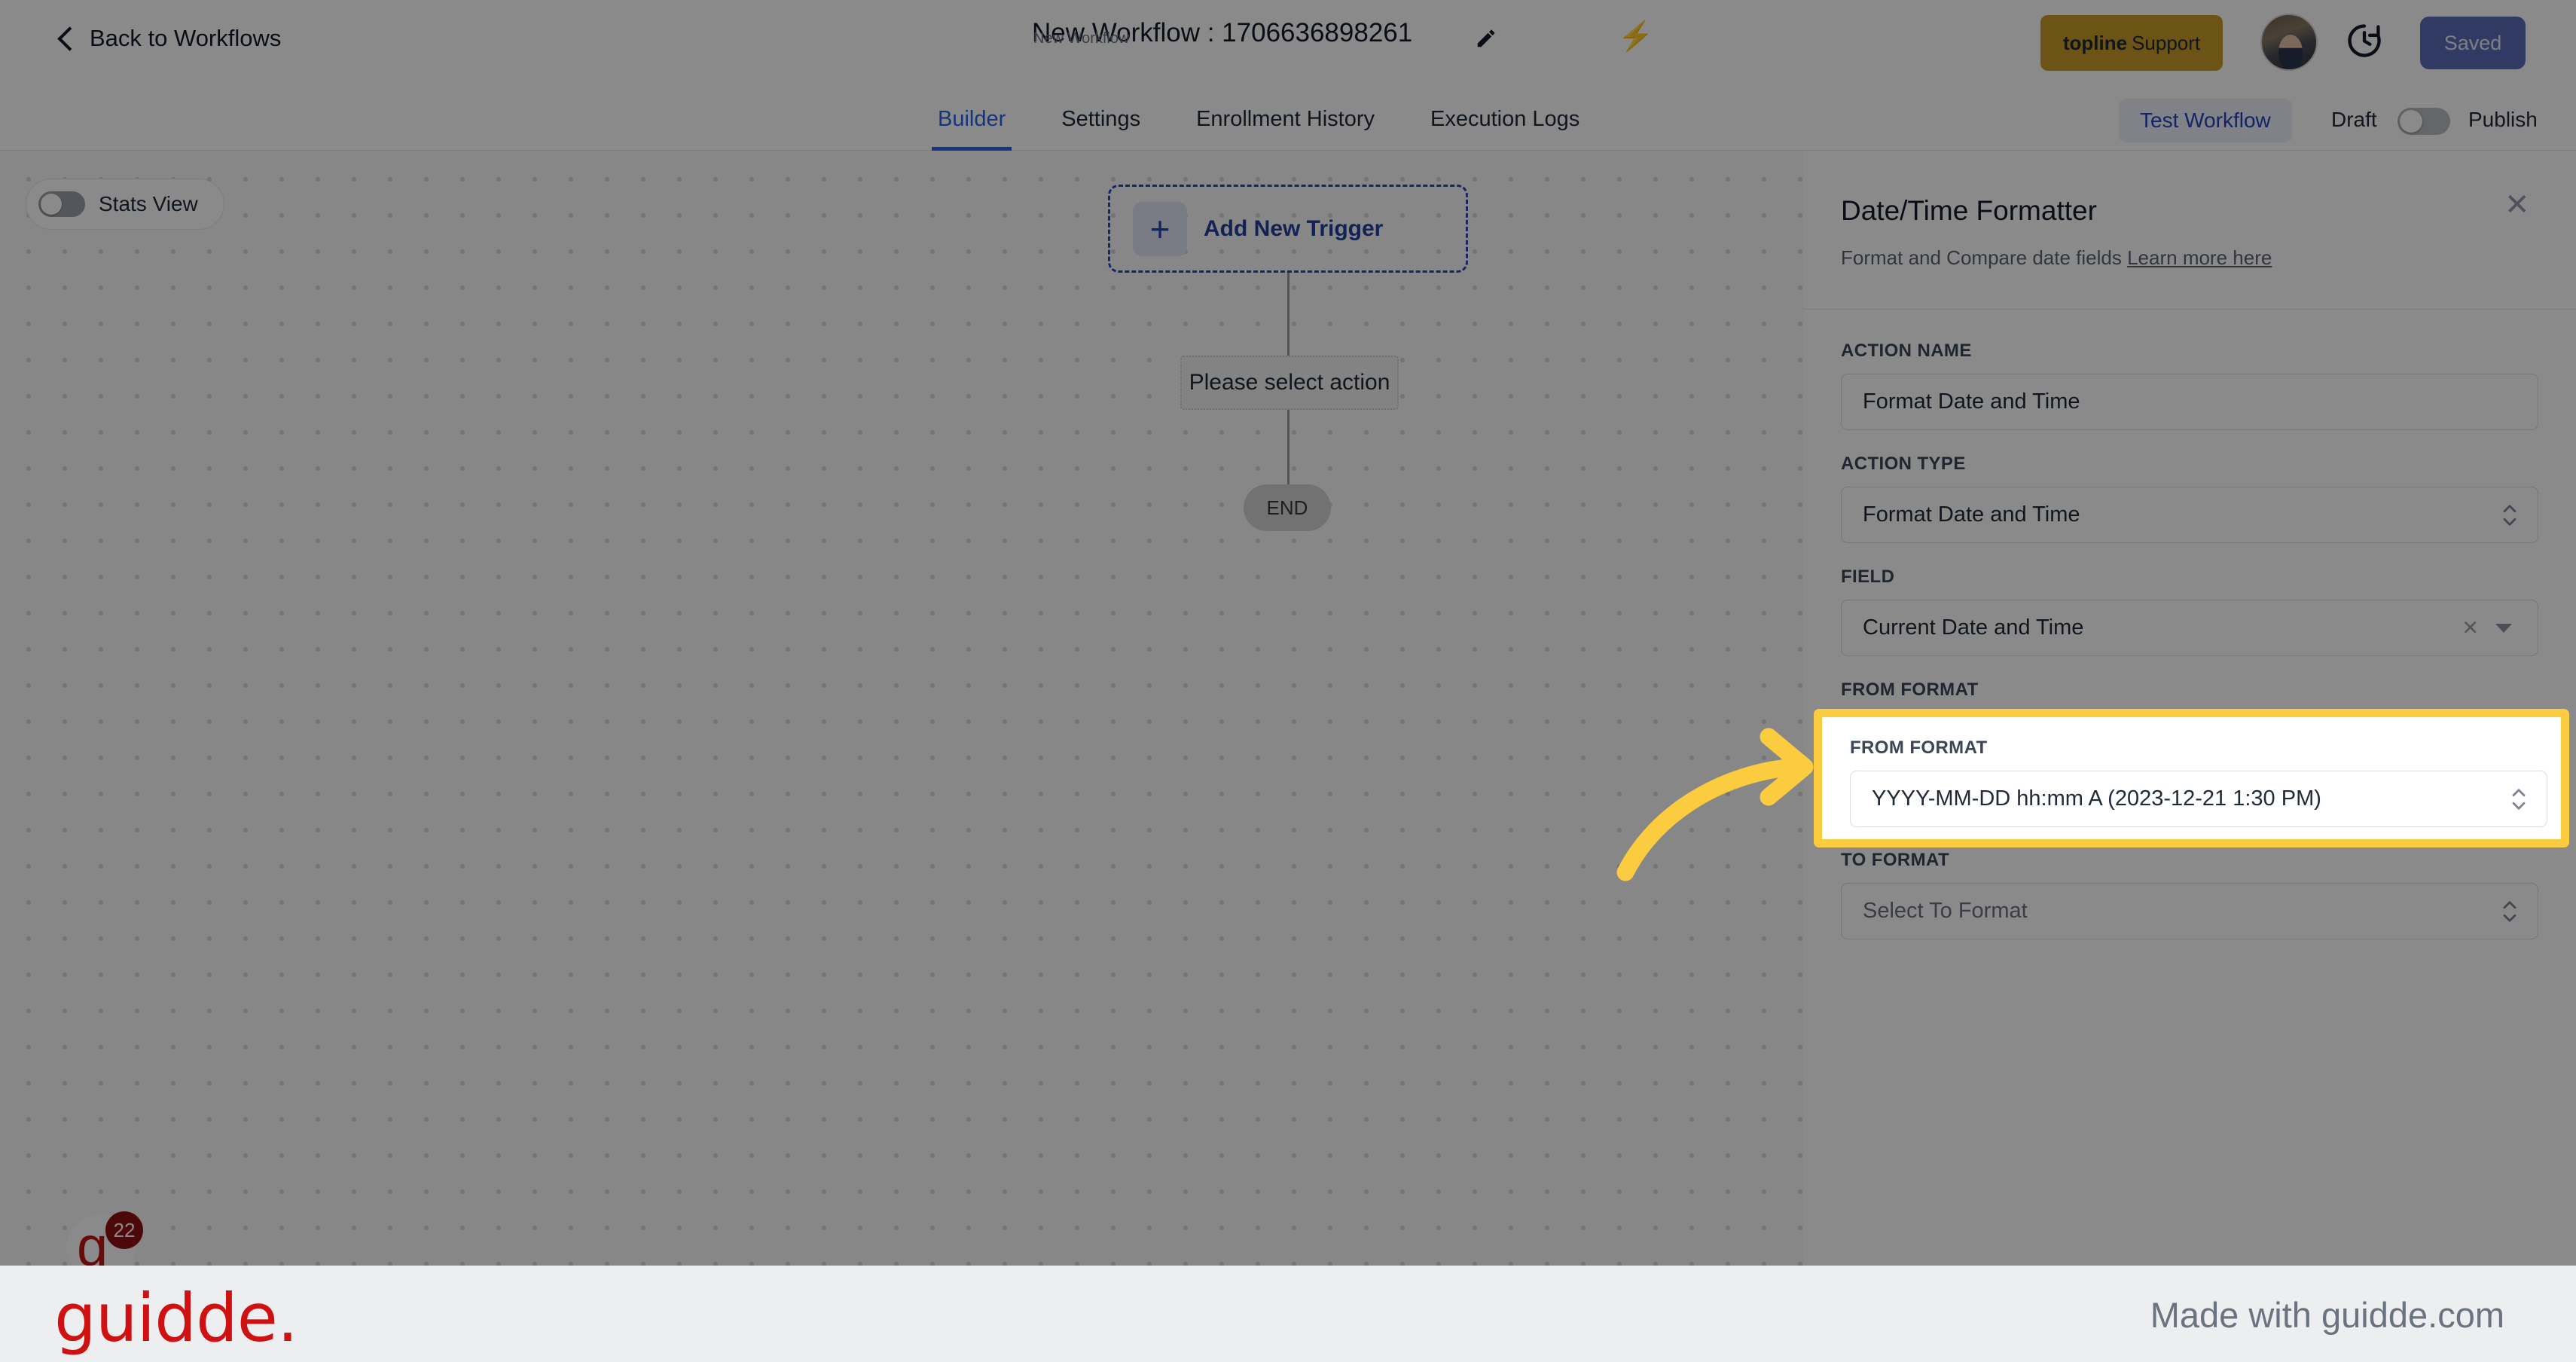 The width and height of the screenshot is (2576, 1362). I want to click on action-type-group: ACTION TYPE Format Date and Time, so click(2189, 498).